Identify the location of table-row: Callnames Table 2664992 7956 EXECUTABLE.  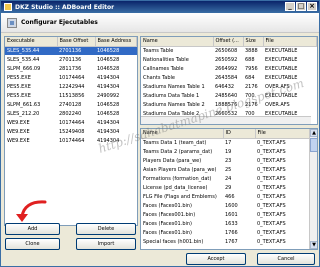
(229, 68).